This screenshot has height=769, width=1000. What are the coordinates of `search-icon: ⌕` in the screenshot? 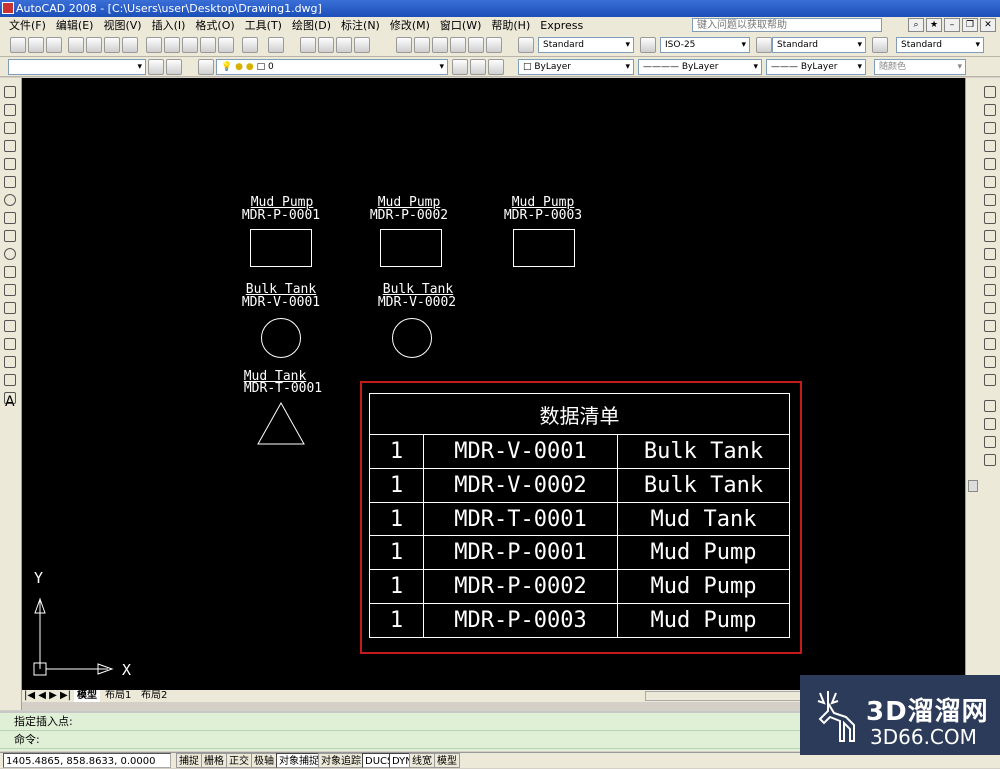 It's located at (916, 25).